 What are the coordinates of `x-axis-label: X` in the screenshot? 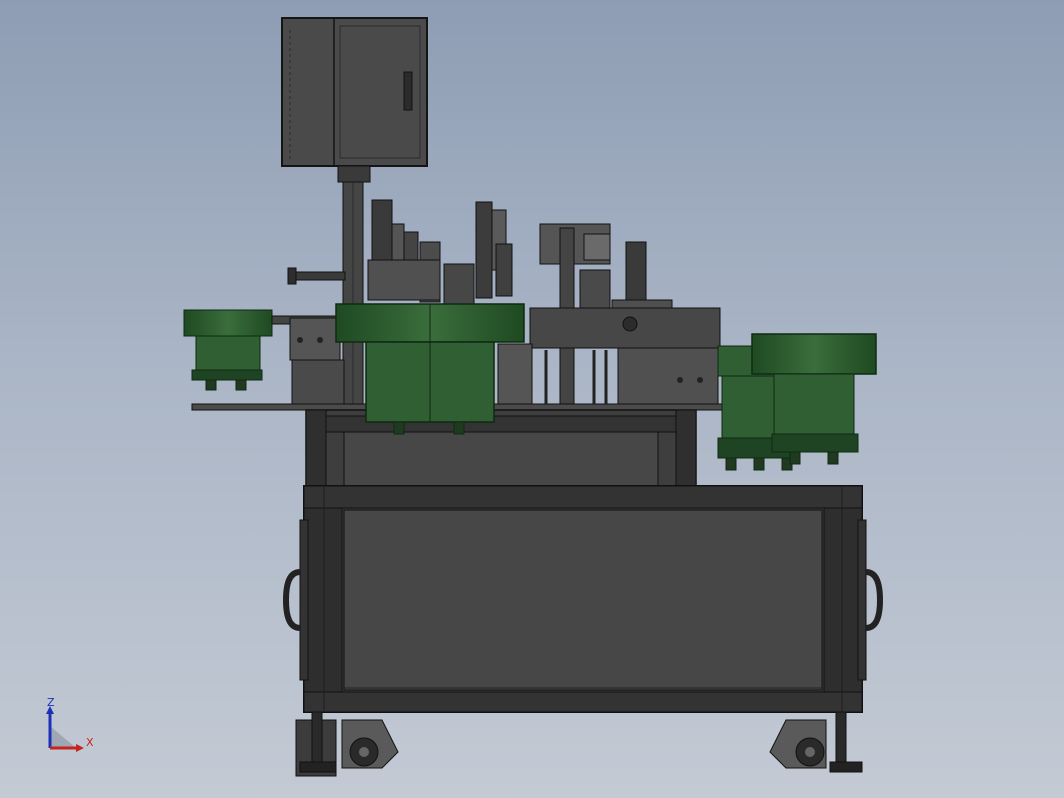 It's located at (90, 742).